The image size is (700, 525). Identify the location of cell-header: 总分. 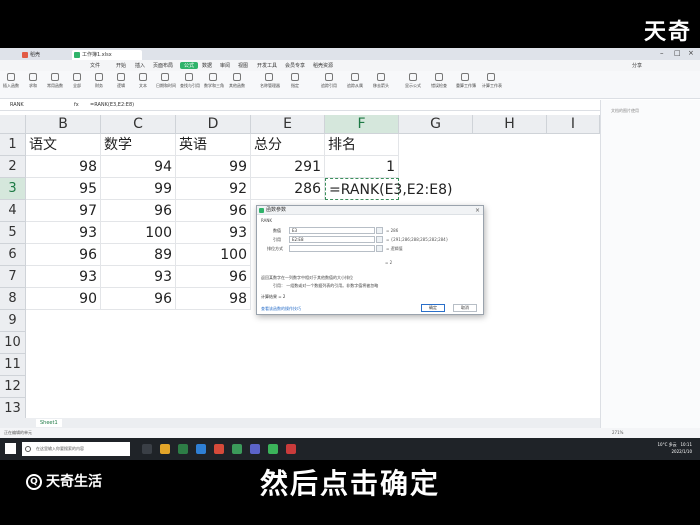
(288, 145).